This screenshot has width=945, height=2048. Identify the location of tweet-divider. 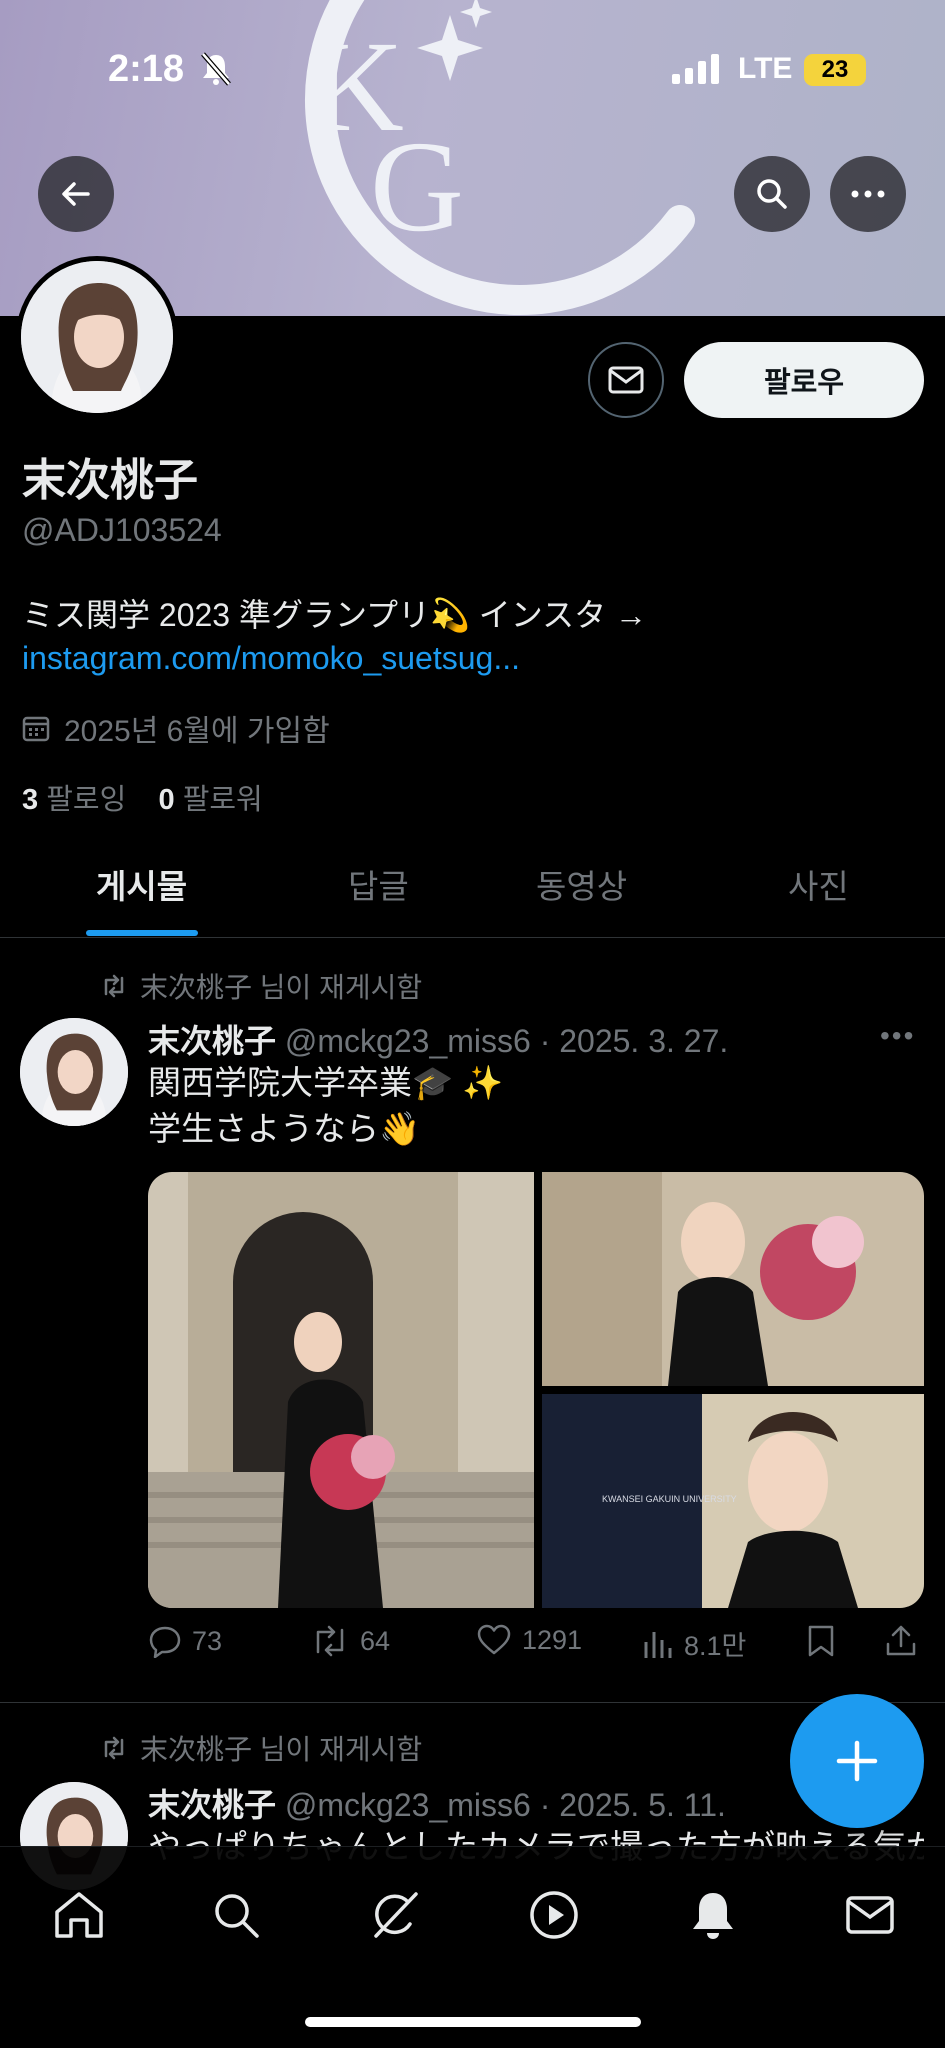
(472, 1702).